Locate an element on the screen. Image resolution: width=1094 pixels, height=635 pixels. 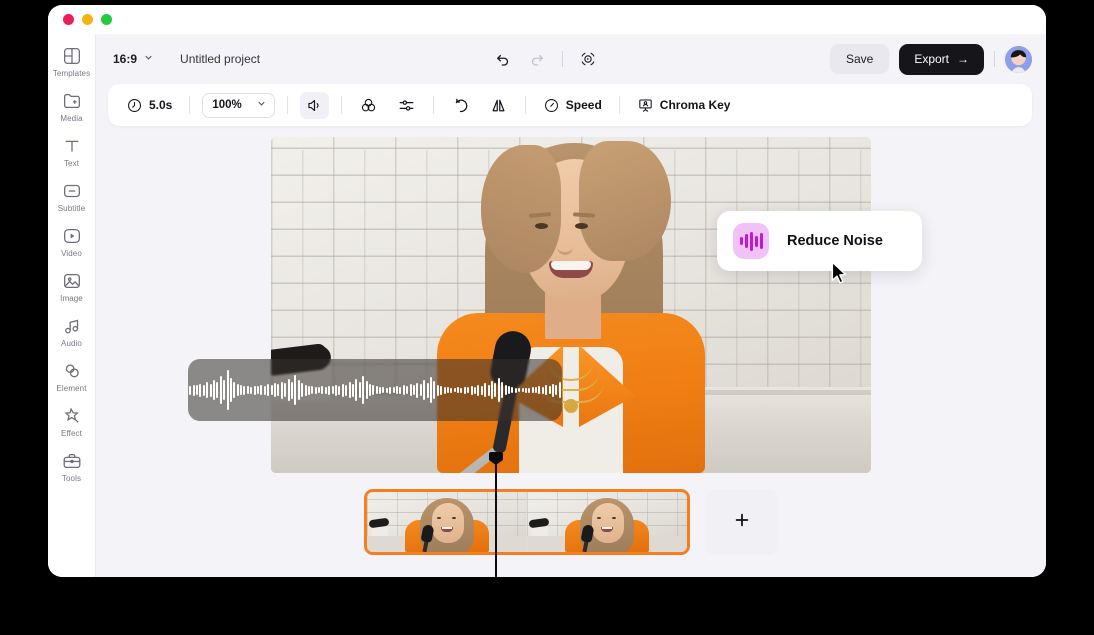
video-icon is located at coordinates (72, 236).